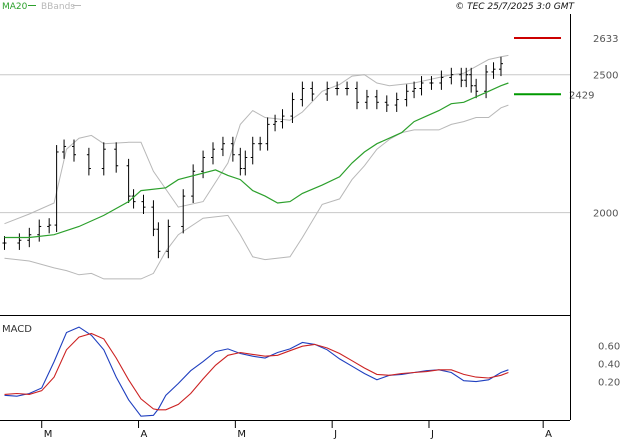 This screenshot has height=440, width=627. Describe the element at coordinates (605, 39) in the screenshot. I see `last-price-label: 2633` at that location.